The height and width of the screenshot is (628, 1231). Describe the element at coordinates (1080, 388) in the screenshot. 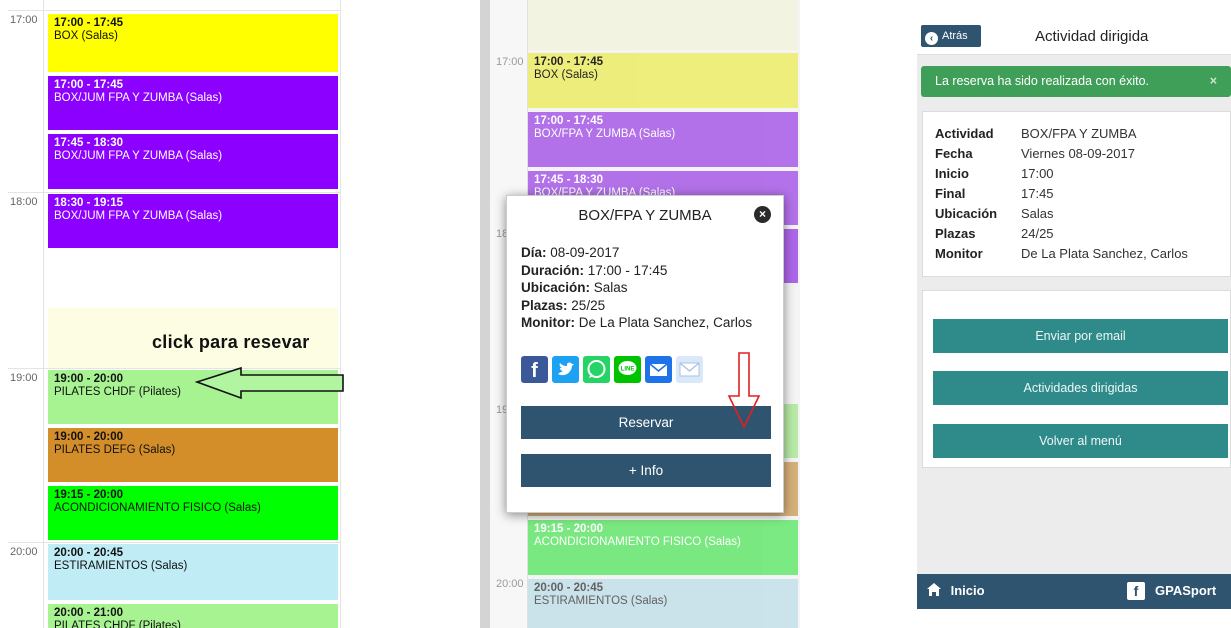

I see `activities-button: Actividades dirigidas` at that location.